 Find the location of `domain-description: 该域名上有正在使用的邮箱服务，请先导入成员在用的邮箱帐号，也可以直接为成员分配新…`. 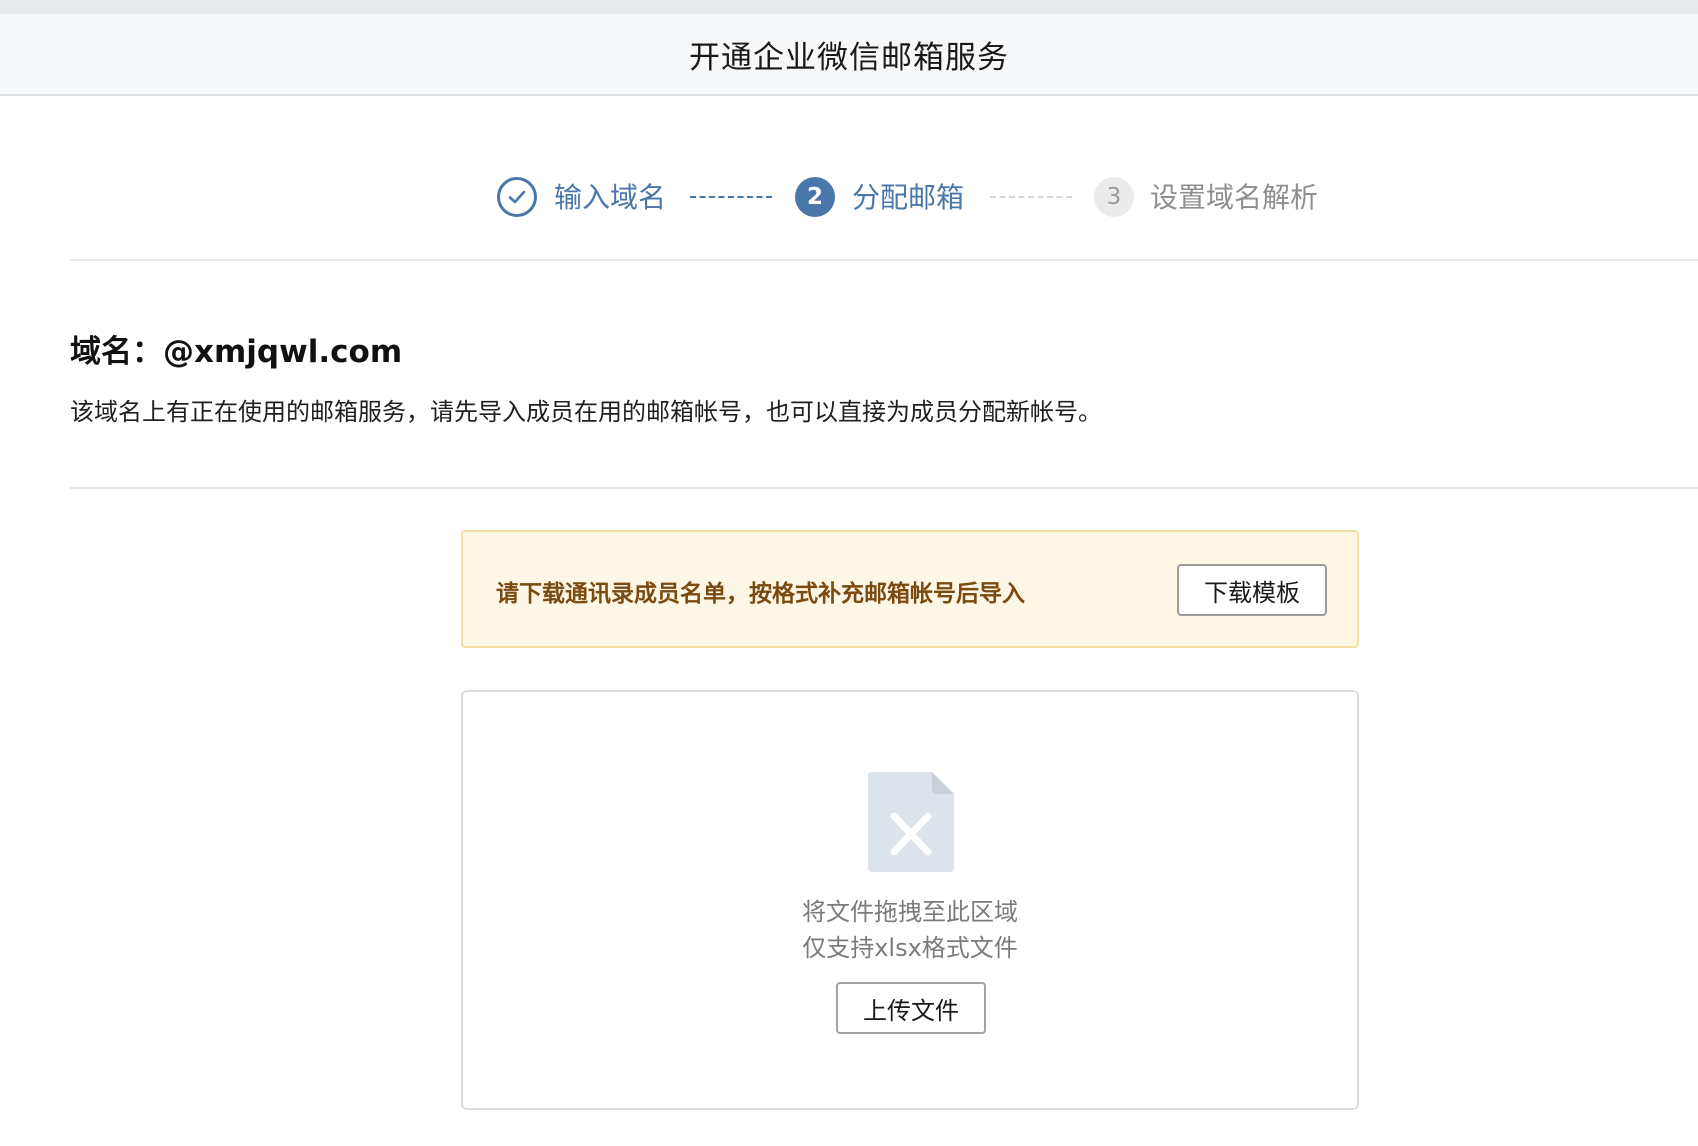

domain-description: 该域名上有正在使用的邮箱服务，请先导入成员在用的邮箱帐号，也可以直接为成员分配新… is located at coordinates (586, 412).